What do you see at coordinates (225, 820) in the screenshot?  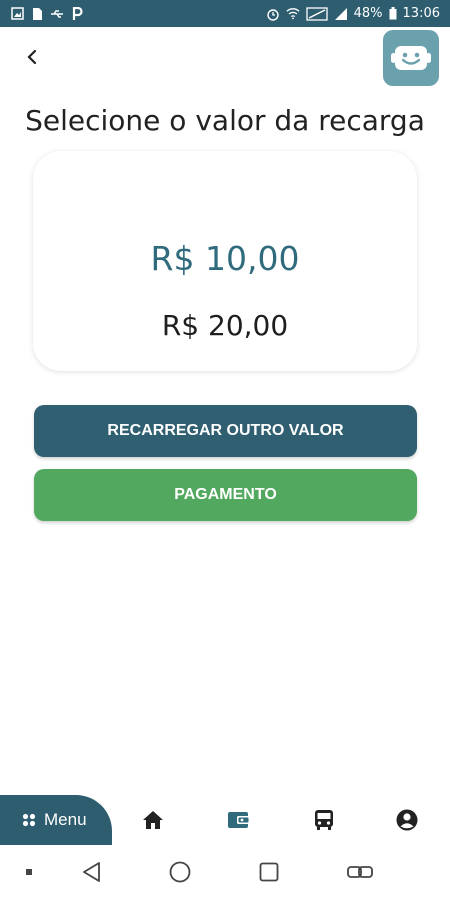 I see `bottom-nav: Menu` at bounding box center [225, 820].